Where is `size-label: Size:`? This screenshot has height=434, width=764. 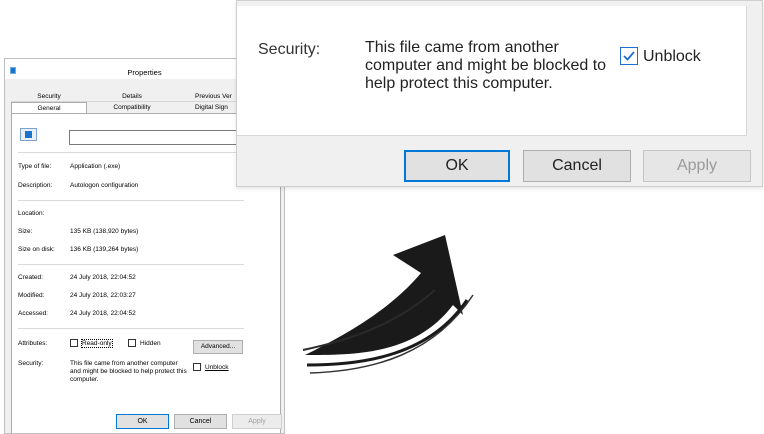
size-label: Size: is located at coordinates (25, 231).